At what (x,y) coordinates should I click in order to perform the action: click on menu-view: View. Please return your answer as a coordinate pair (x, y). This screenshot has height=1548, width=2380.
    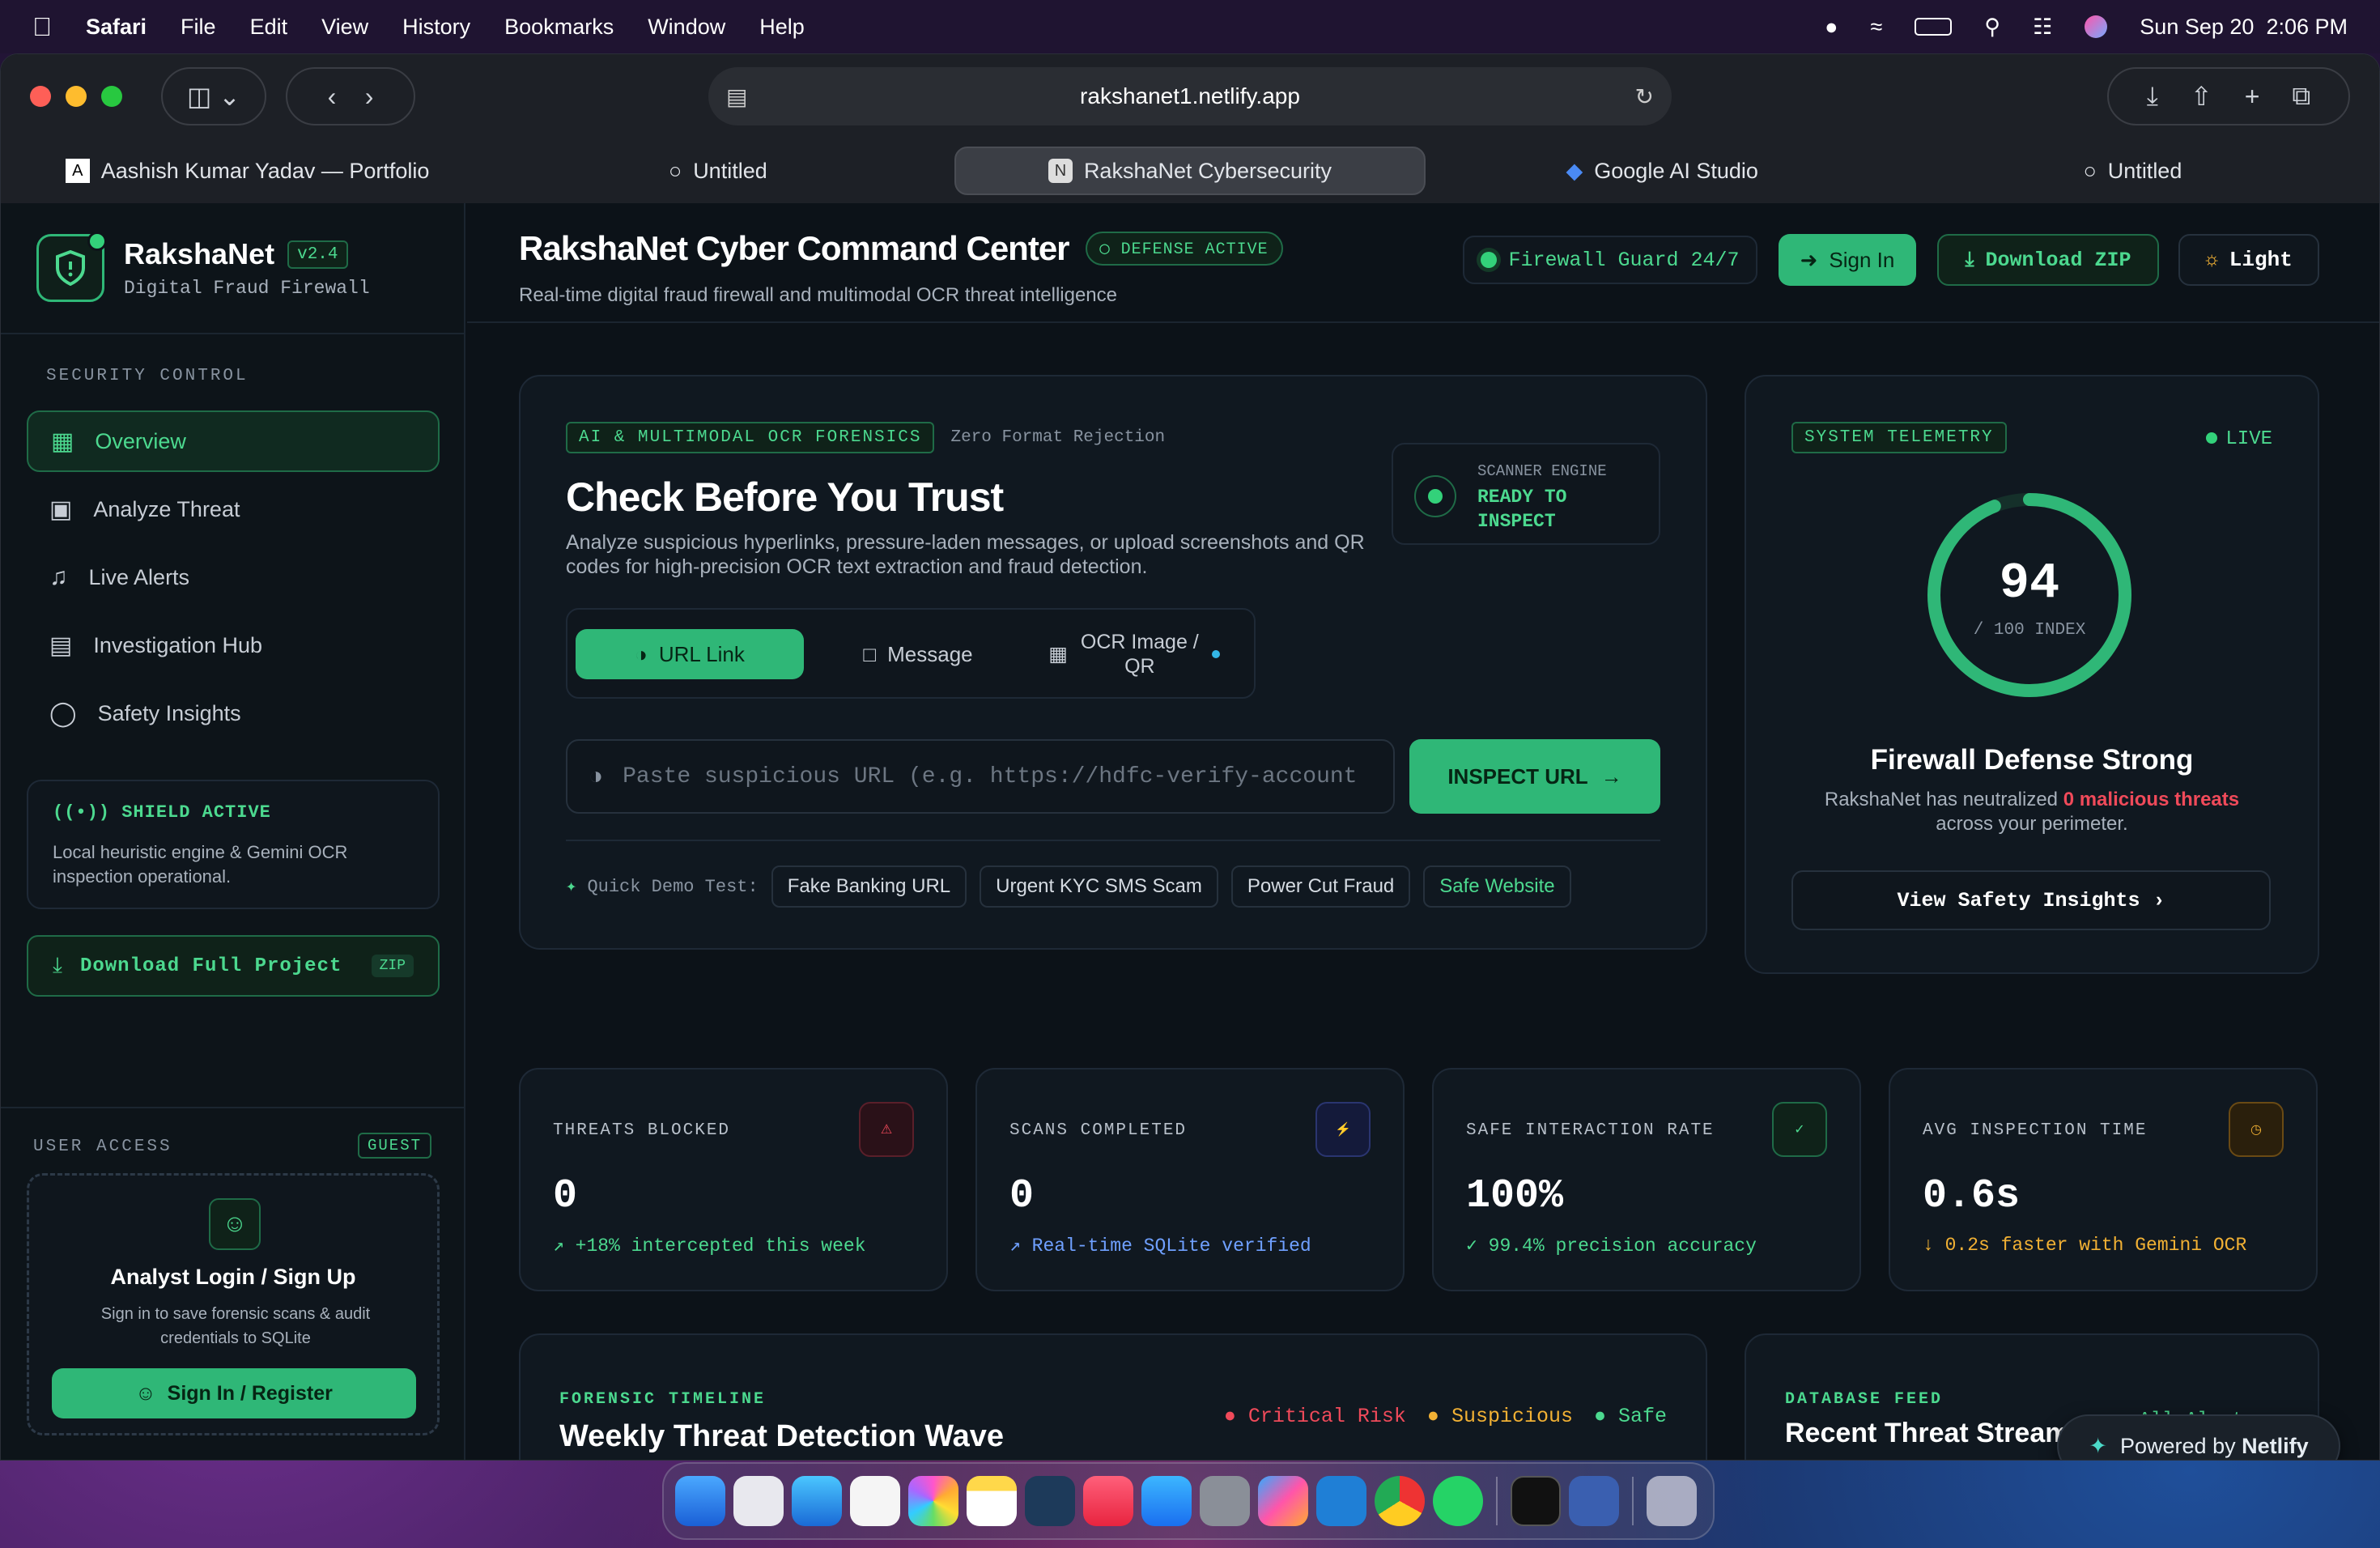
    Looking at the image, I should click on (344, 27).